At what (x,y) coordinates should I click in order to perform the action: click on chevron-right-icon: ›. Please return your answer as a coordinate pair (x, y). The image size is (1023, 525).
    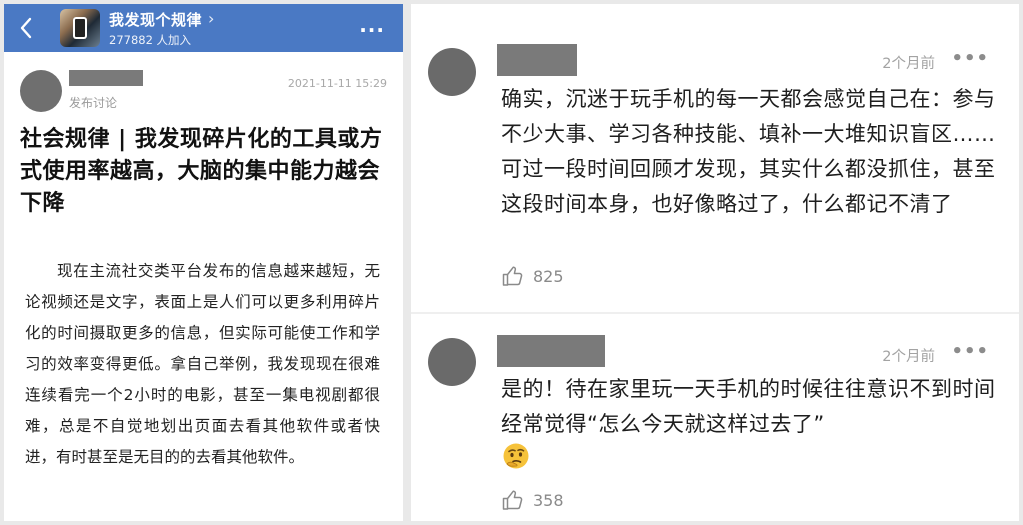
    Looking at the image, I should click on (211, 18).